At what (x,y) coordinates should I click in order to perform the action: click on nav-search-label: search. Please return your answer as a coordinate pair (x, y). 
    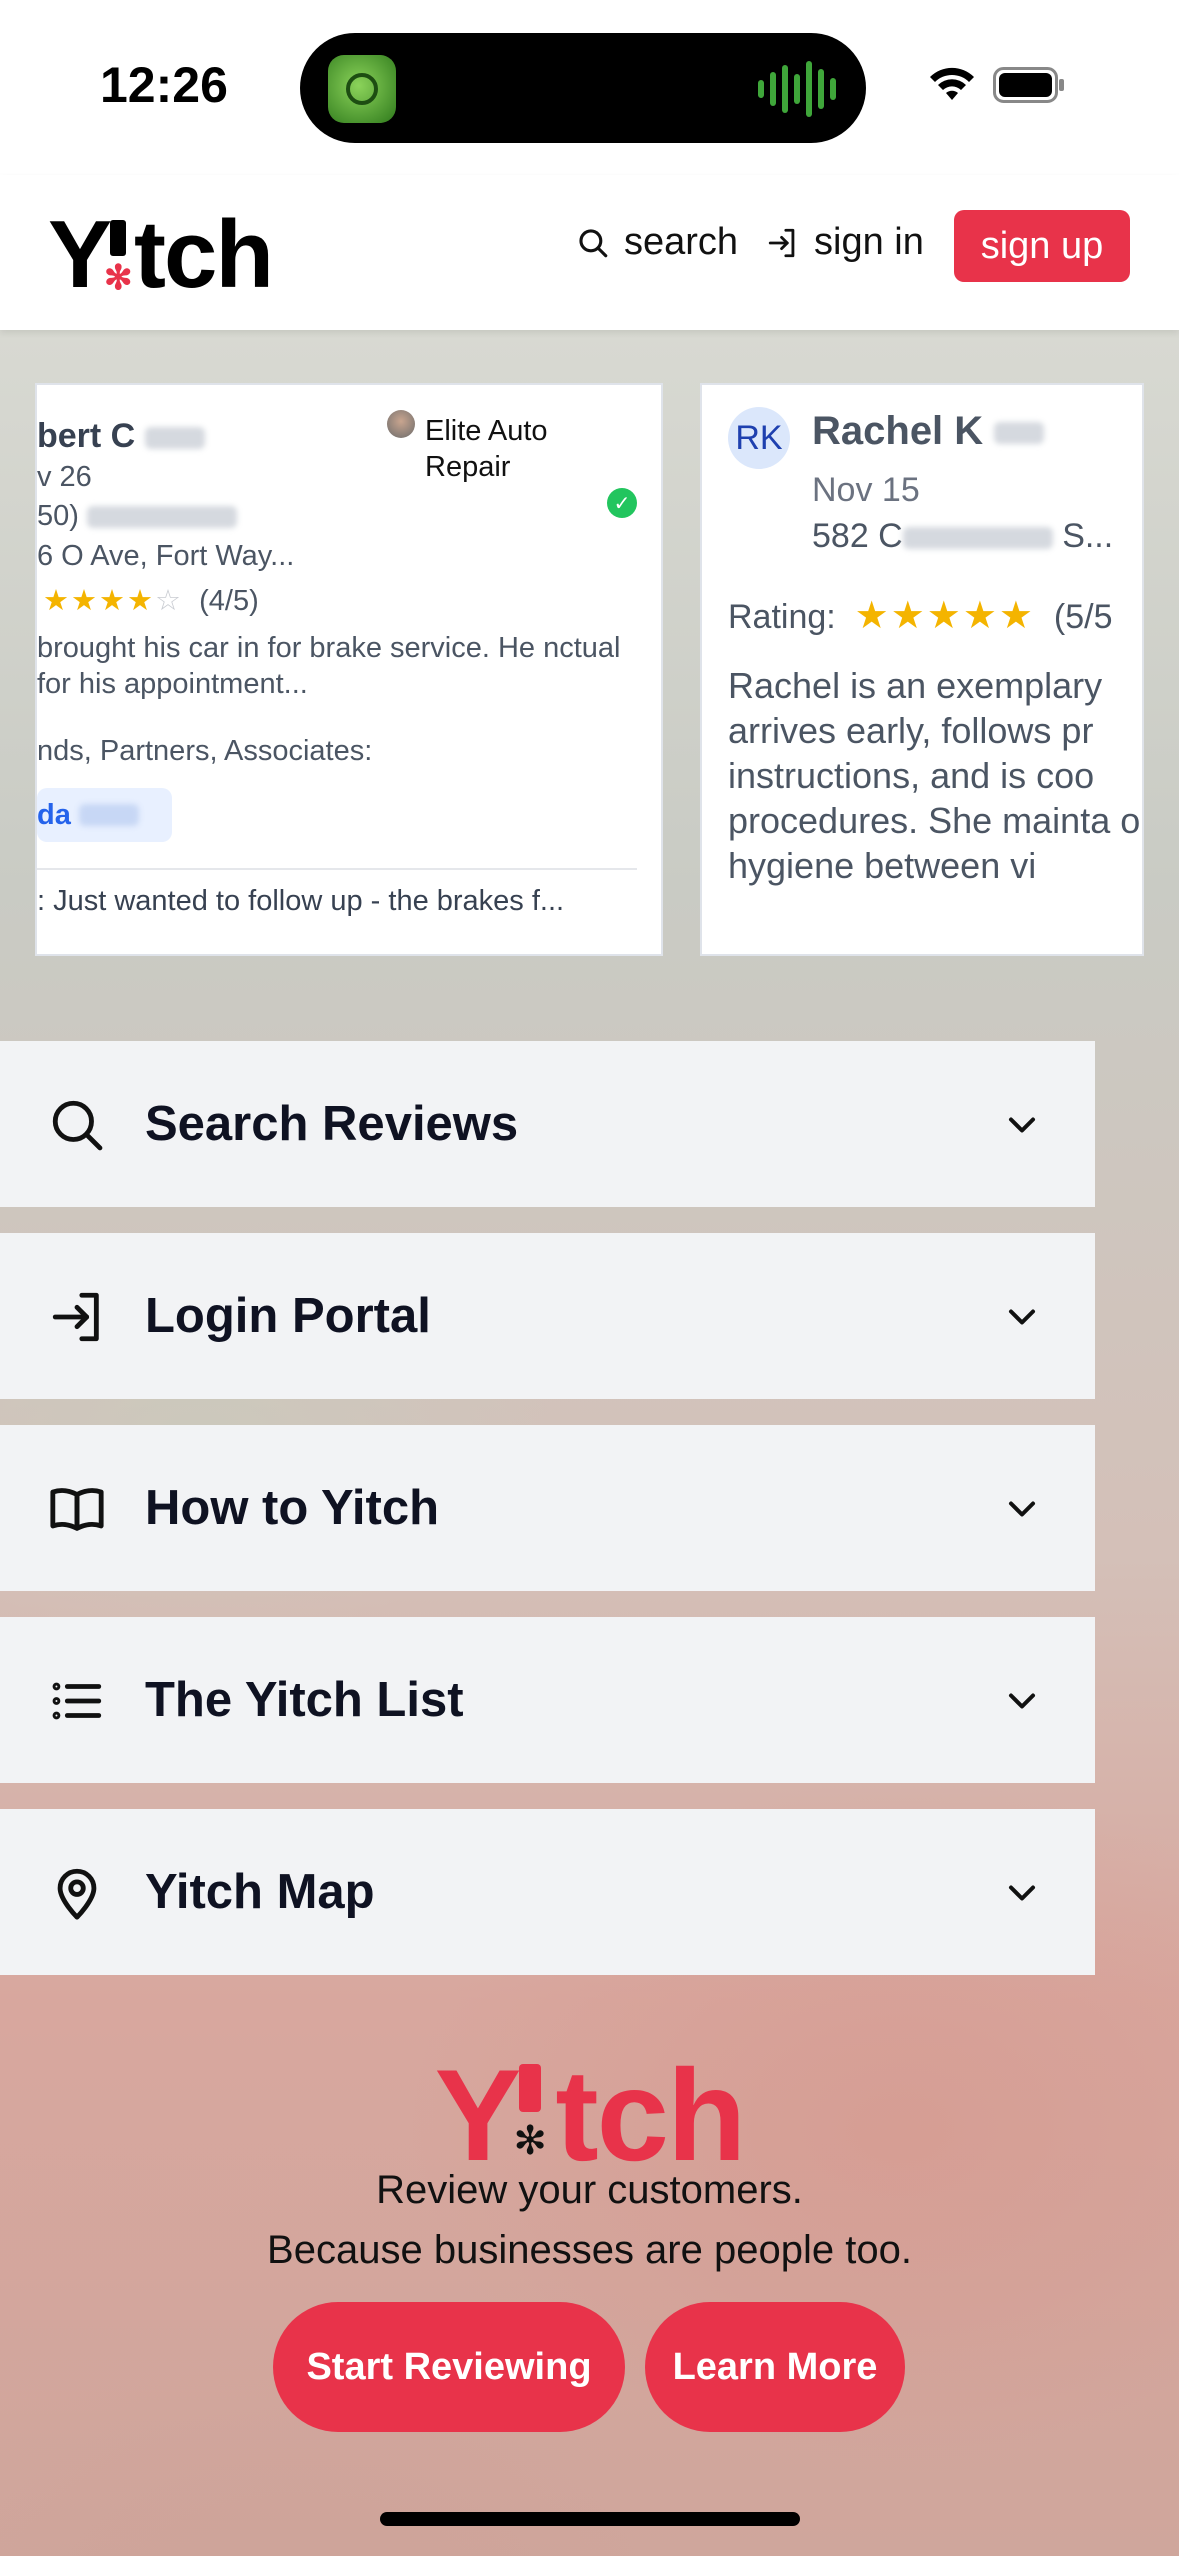
    Looking at the image, I should click on (681, 242).